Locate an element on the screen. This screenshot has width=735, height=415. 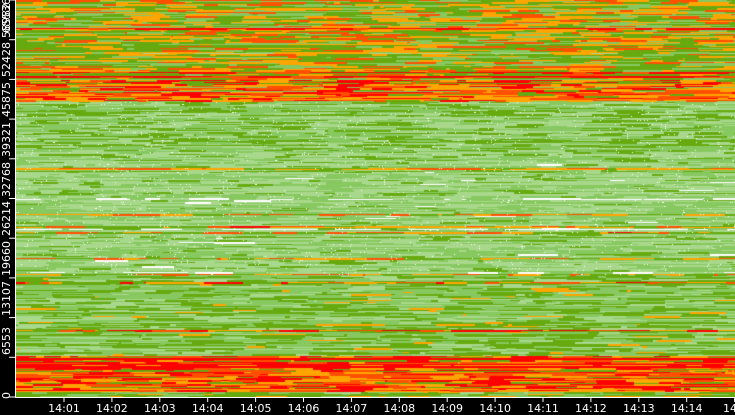
y-tick-label: 6553 is located at coordinates (6, 341).